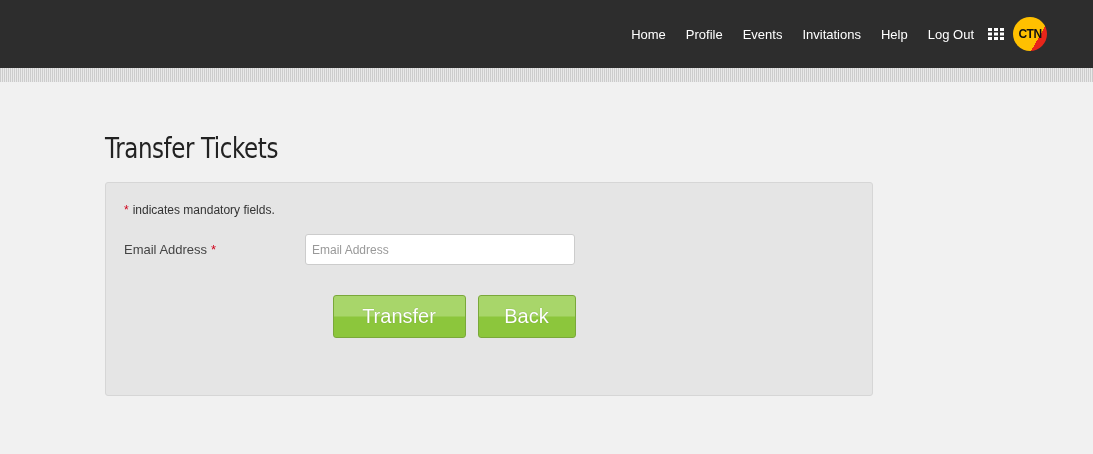 This screenshot has height=454, width=1093. What do you see at coordinates (996, 34) in the screenshot?
I see `apps-grid-icon` at bounding box center [996, 34].